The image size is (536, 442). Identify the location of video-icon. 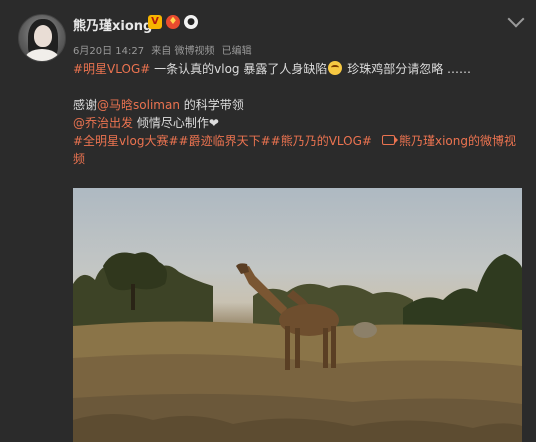
(389, 140).